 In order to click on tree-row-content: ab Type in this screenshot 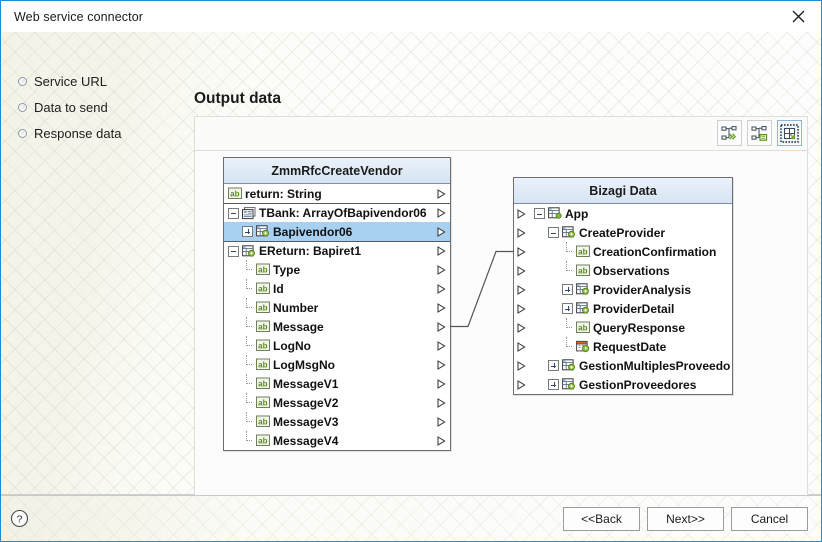, I will do `click(271, 268)`.